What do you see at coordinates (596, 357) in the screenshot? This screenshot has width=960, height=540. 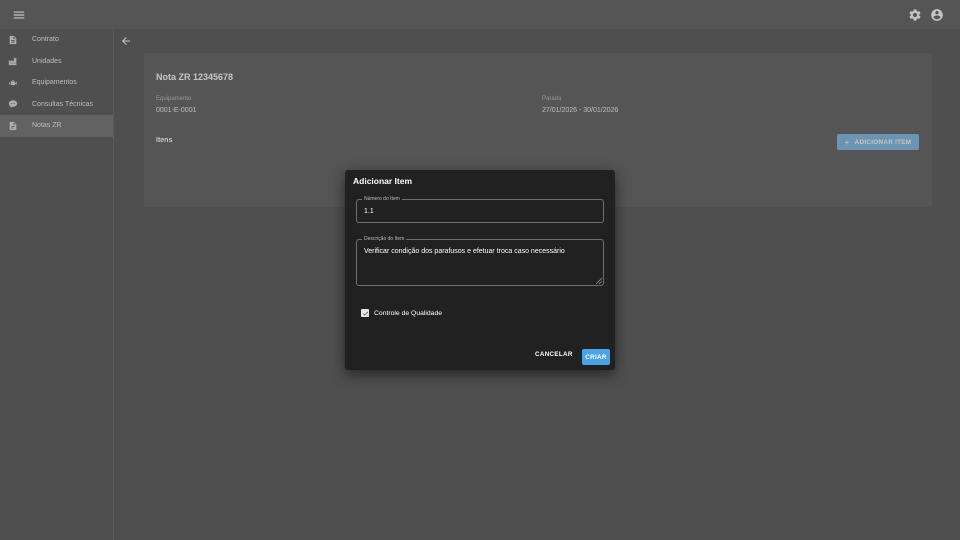 I see `create-button: CRIAR` at bounding box center [596, 357].